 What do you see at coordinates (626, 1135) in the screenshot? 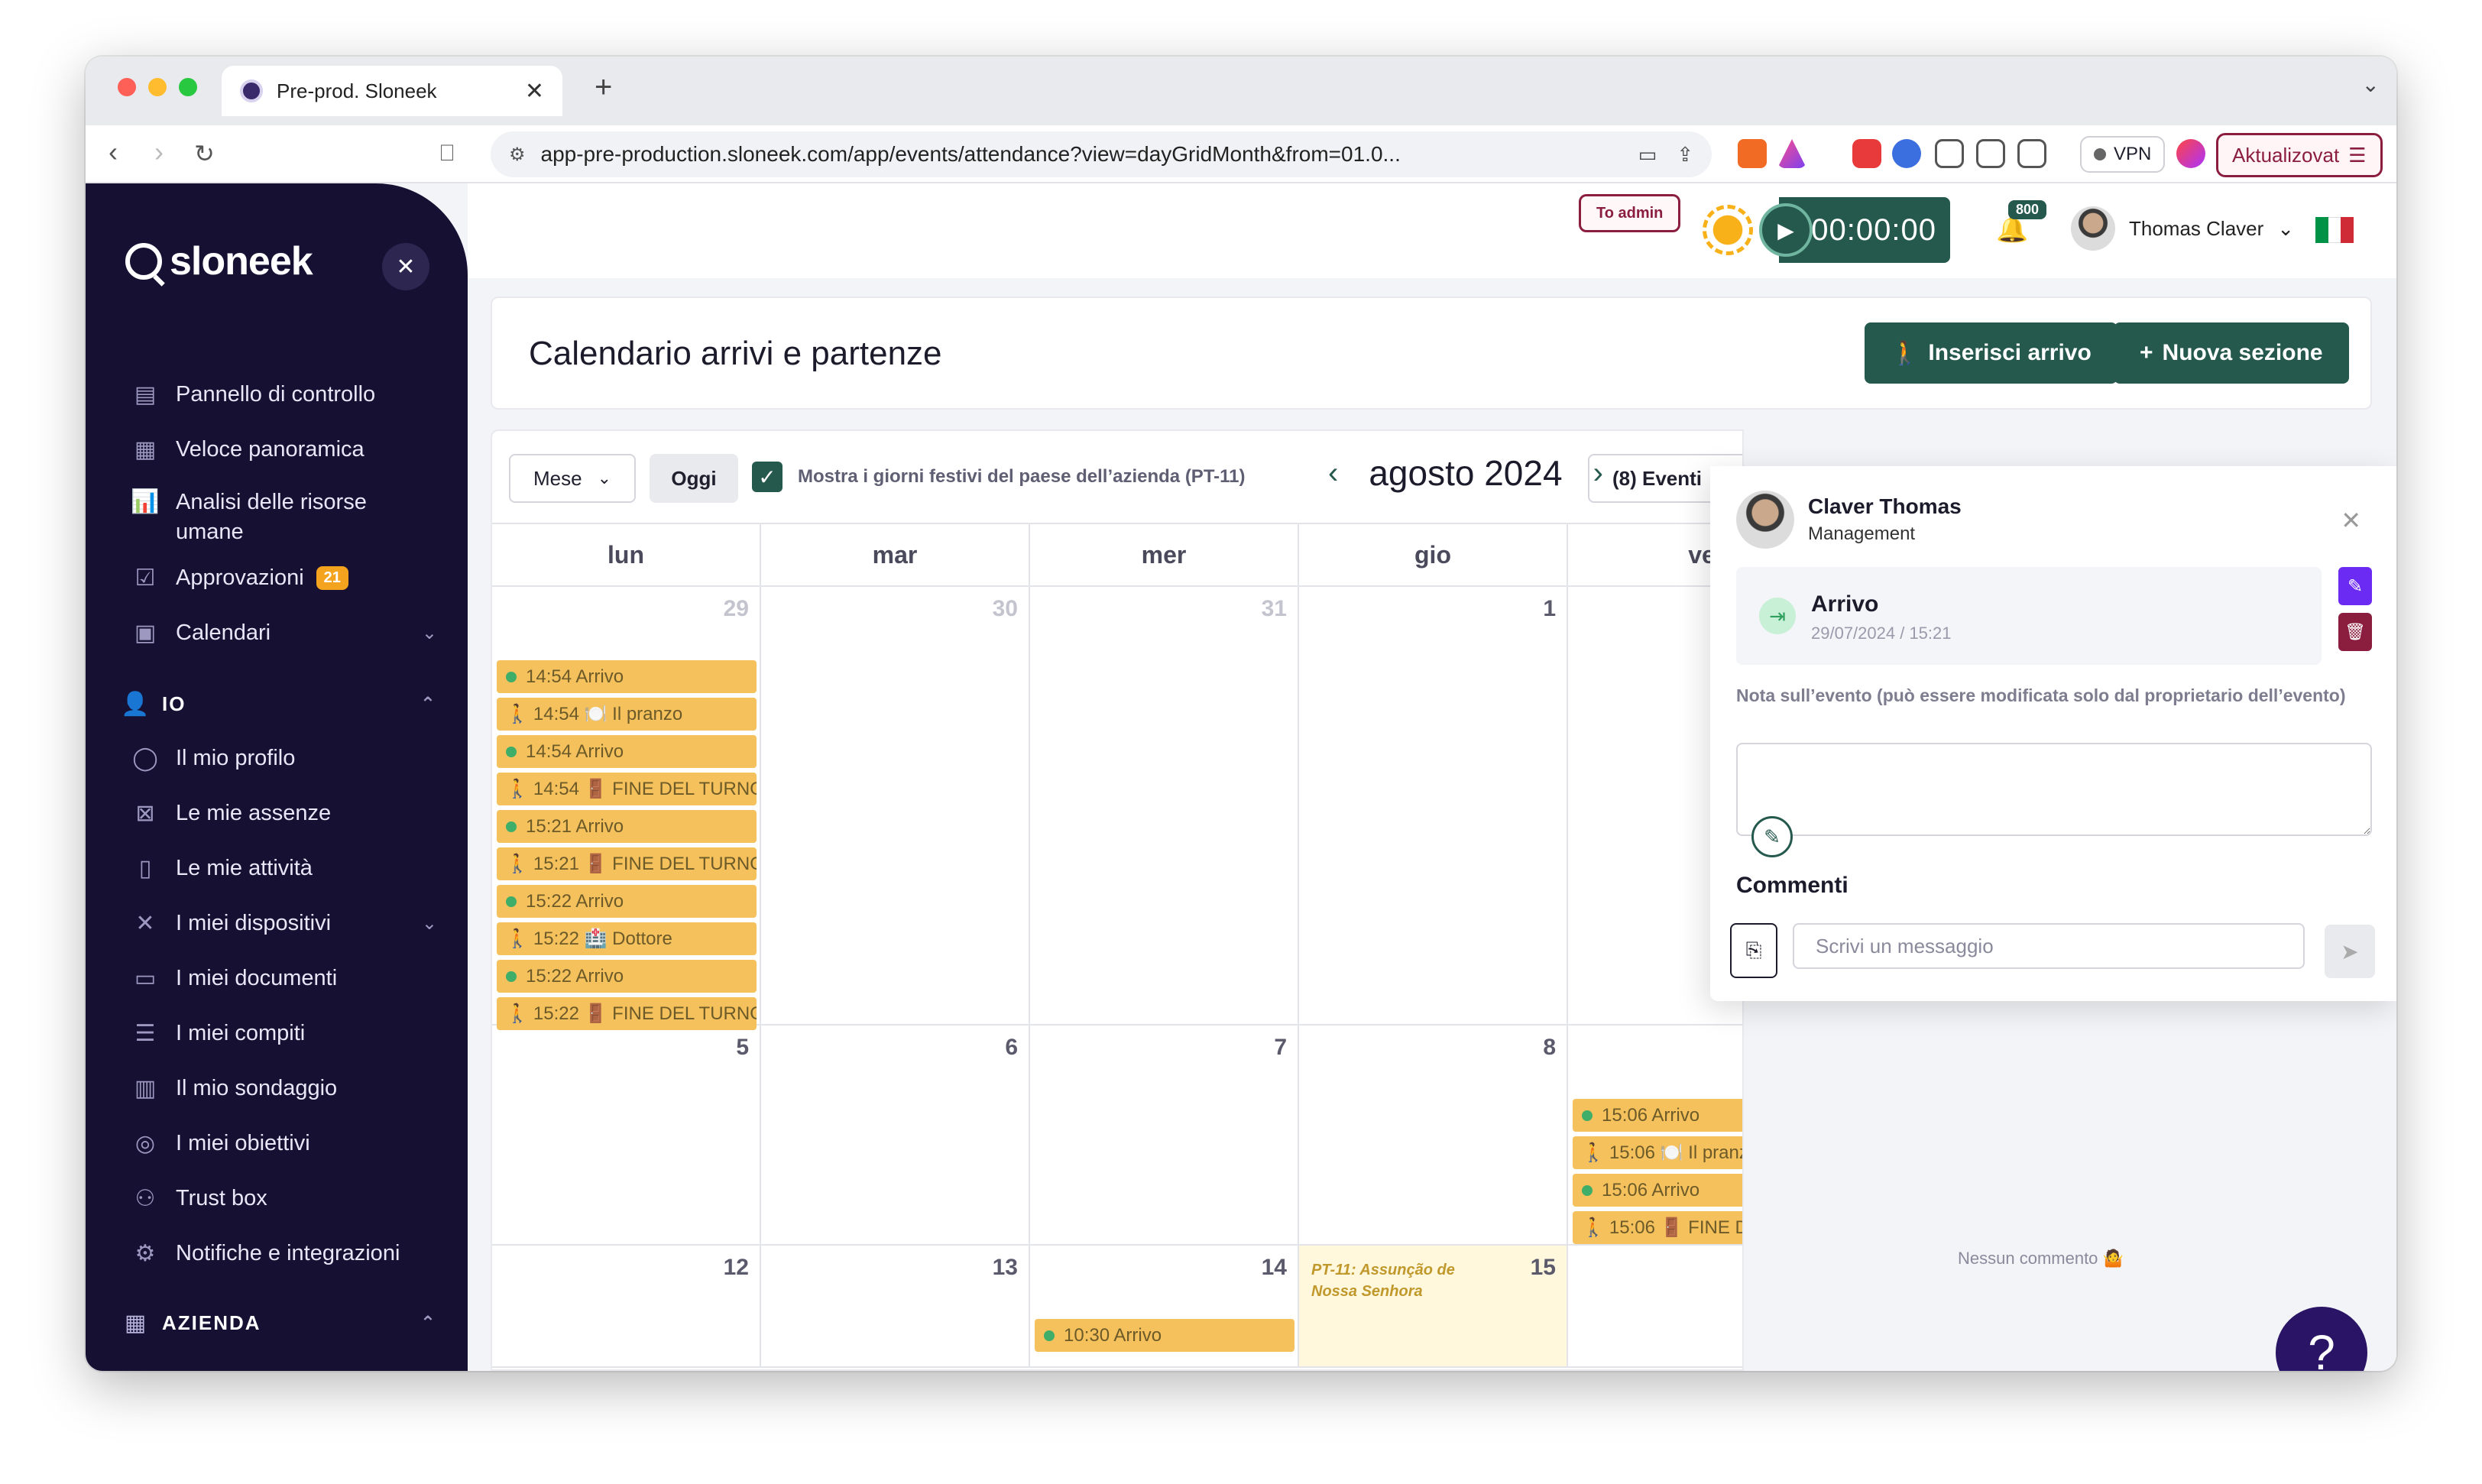
I see `calendar-day: 5` at bounding box center [626, 1135].